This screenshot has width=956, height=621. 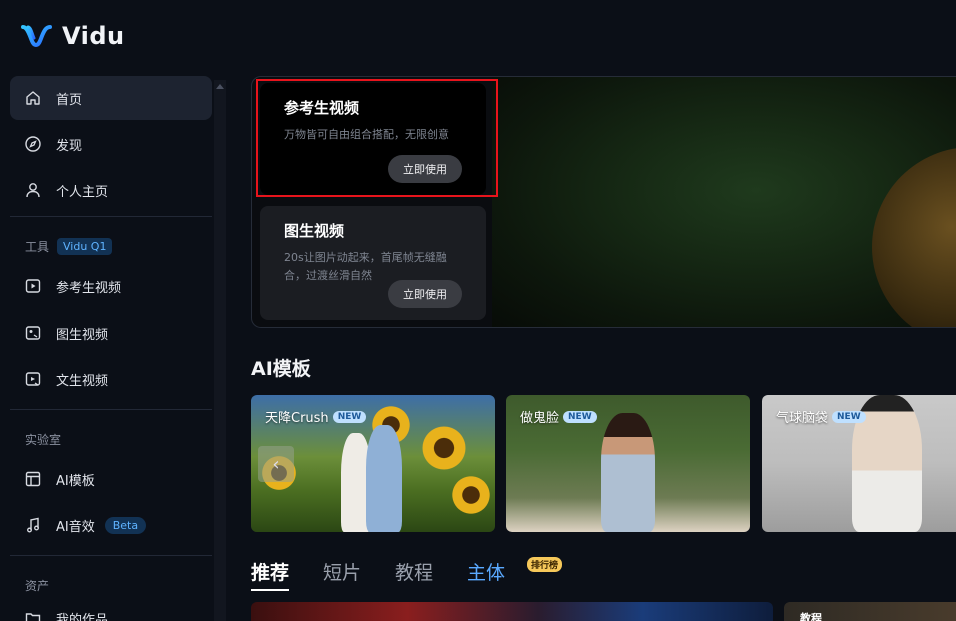 I want to click on template-label: 天降Crush NEW, so click(x=316, y=416).